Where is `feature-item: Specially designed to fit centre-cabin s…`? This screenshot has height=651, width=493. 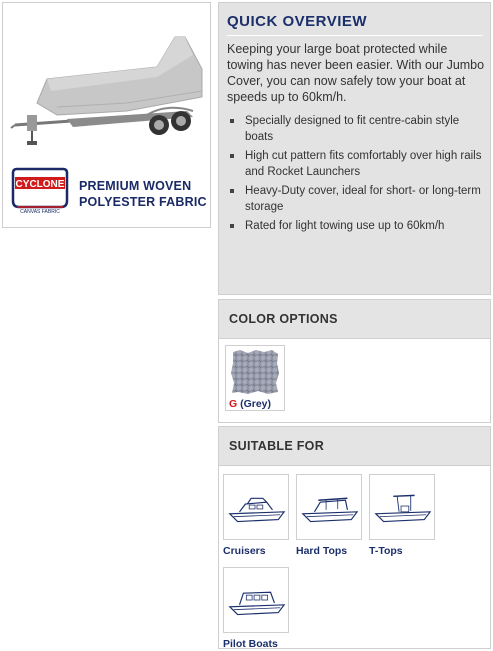 feature-item: Specially designed to fit centre-cabin s… is located at coordinates (356, 129).